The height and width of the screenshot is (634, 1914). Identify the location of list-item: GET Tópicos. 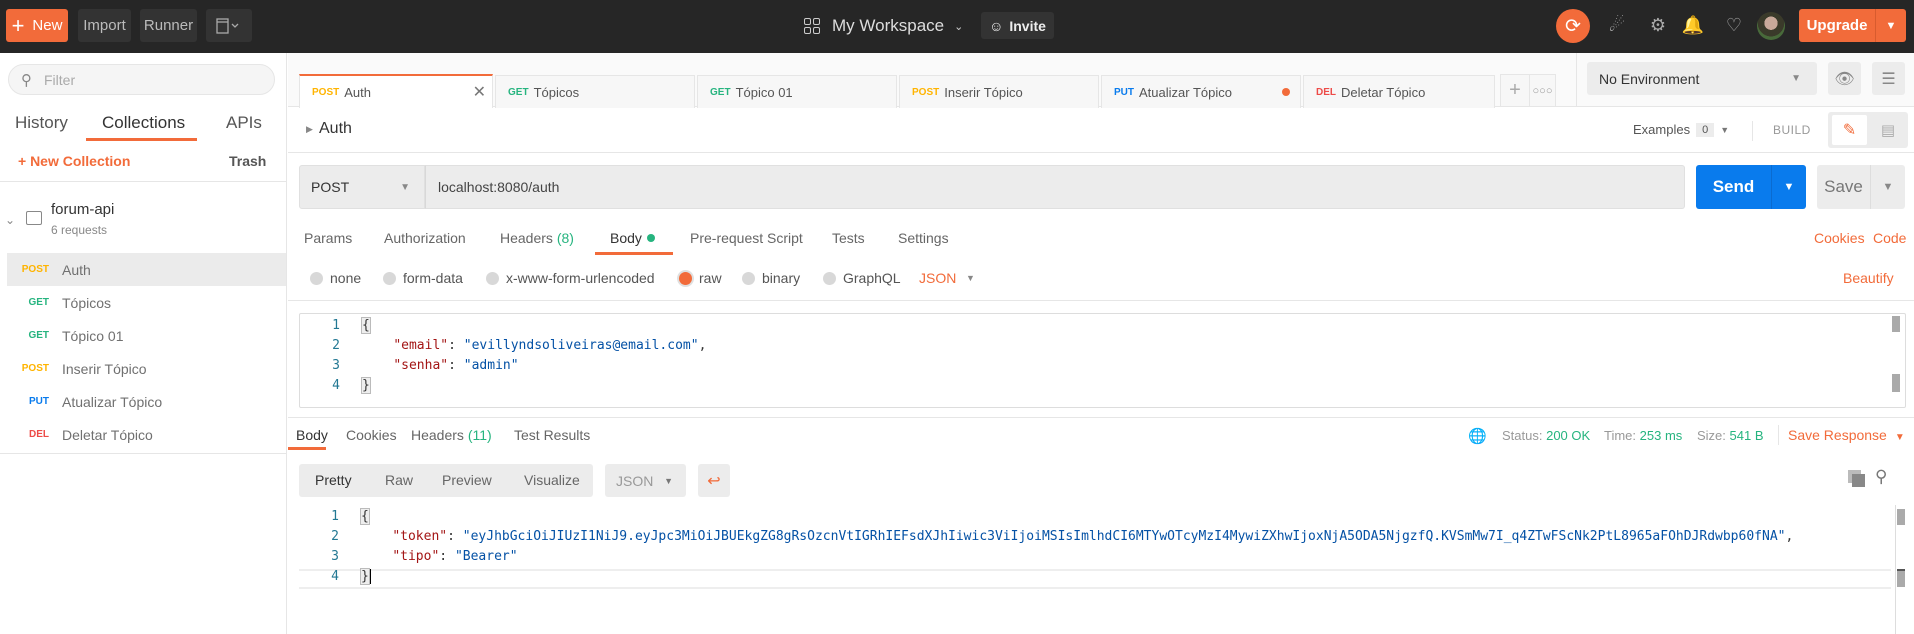
(146, 302).